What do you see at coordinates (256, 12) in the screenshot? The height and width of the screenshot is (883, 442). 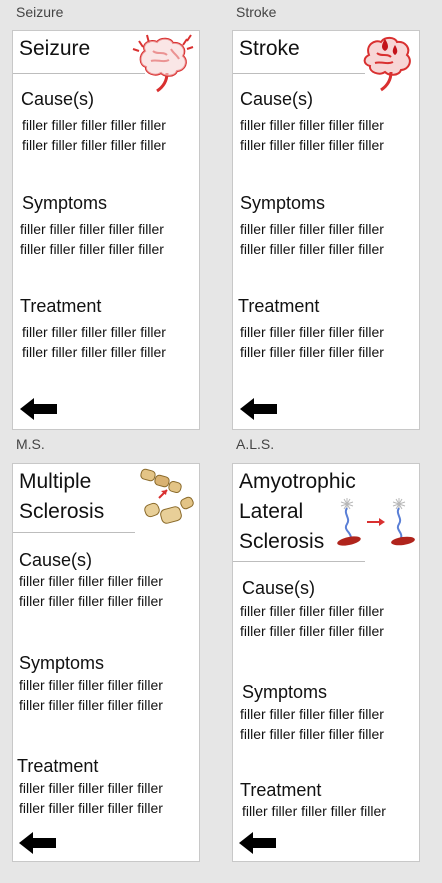 I see `slide-label-stroke: Stroke` at bounding box center [256, 12].